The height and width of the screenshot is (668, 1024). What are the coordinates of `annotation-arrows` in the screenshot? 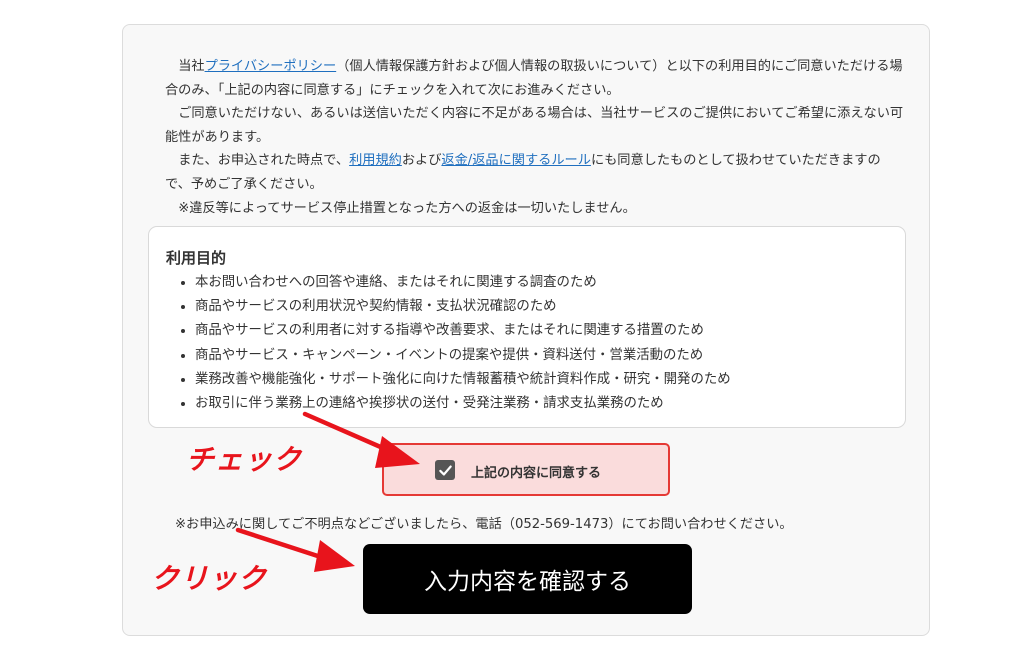 It's located at (327, 491).